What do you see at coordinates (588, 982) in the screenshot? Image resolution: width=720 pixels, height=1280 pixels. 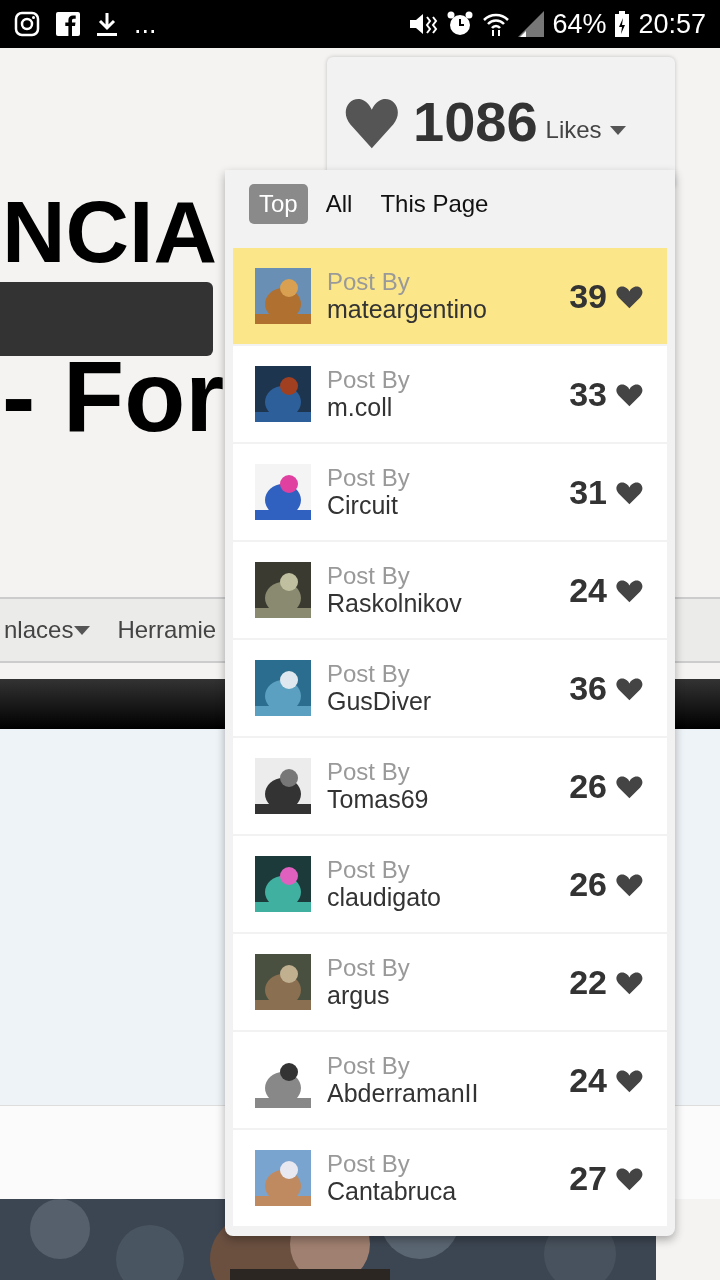 I see `like-count: 22` at bounding box center [588, 982].